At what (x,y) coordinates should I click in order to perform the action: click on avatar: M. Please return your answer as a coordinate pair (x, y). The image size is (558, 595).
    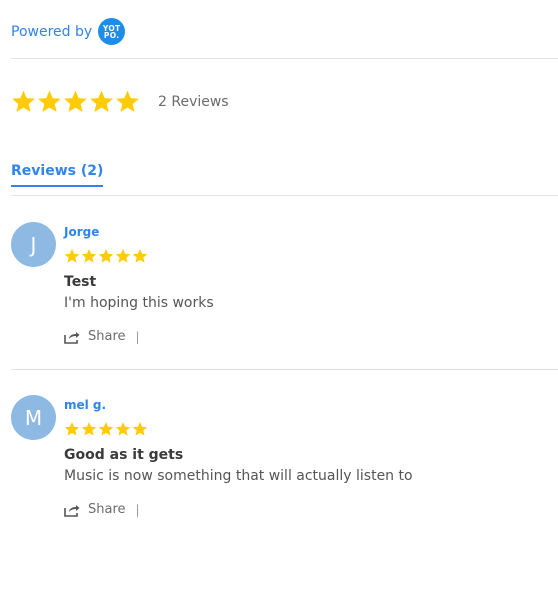
    Looking at the image, I should click on (33, 417).